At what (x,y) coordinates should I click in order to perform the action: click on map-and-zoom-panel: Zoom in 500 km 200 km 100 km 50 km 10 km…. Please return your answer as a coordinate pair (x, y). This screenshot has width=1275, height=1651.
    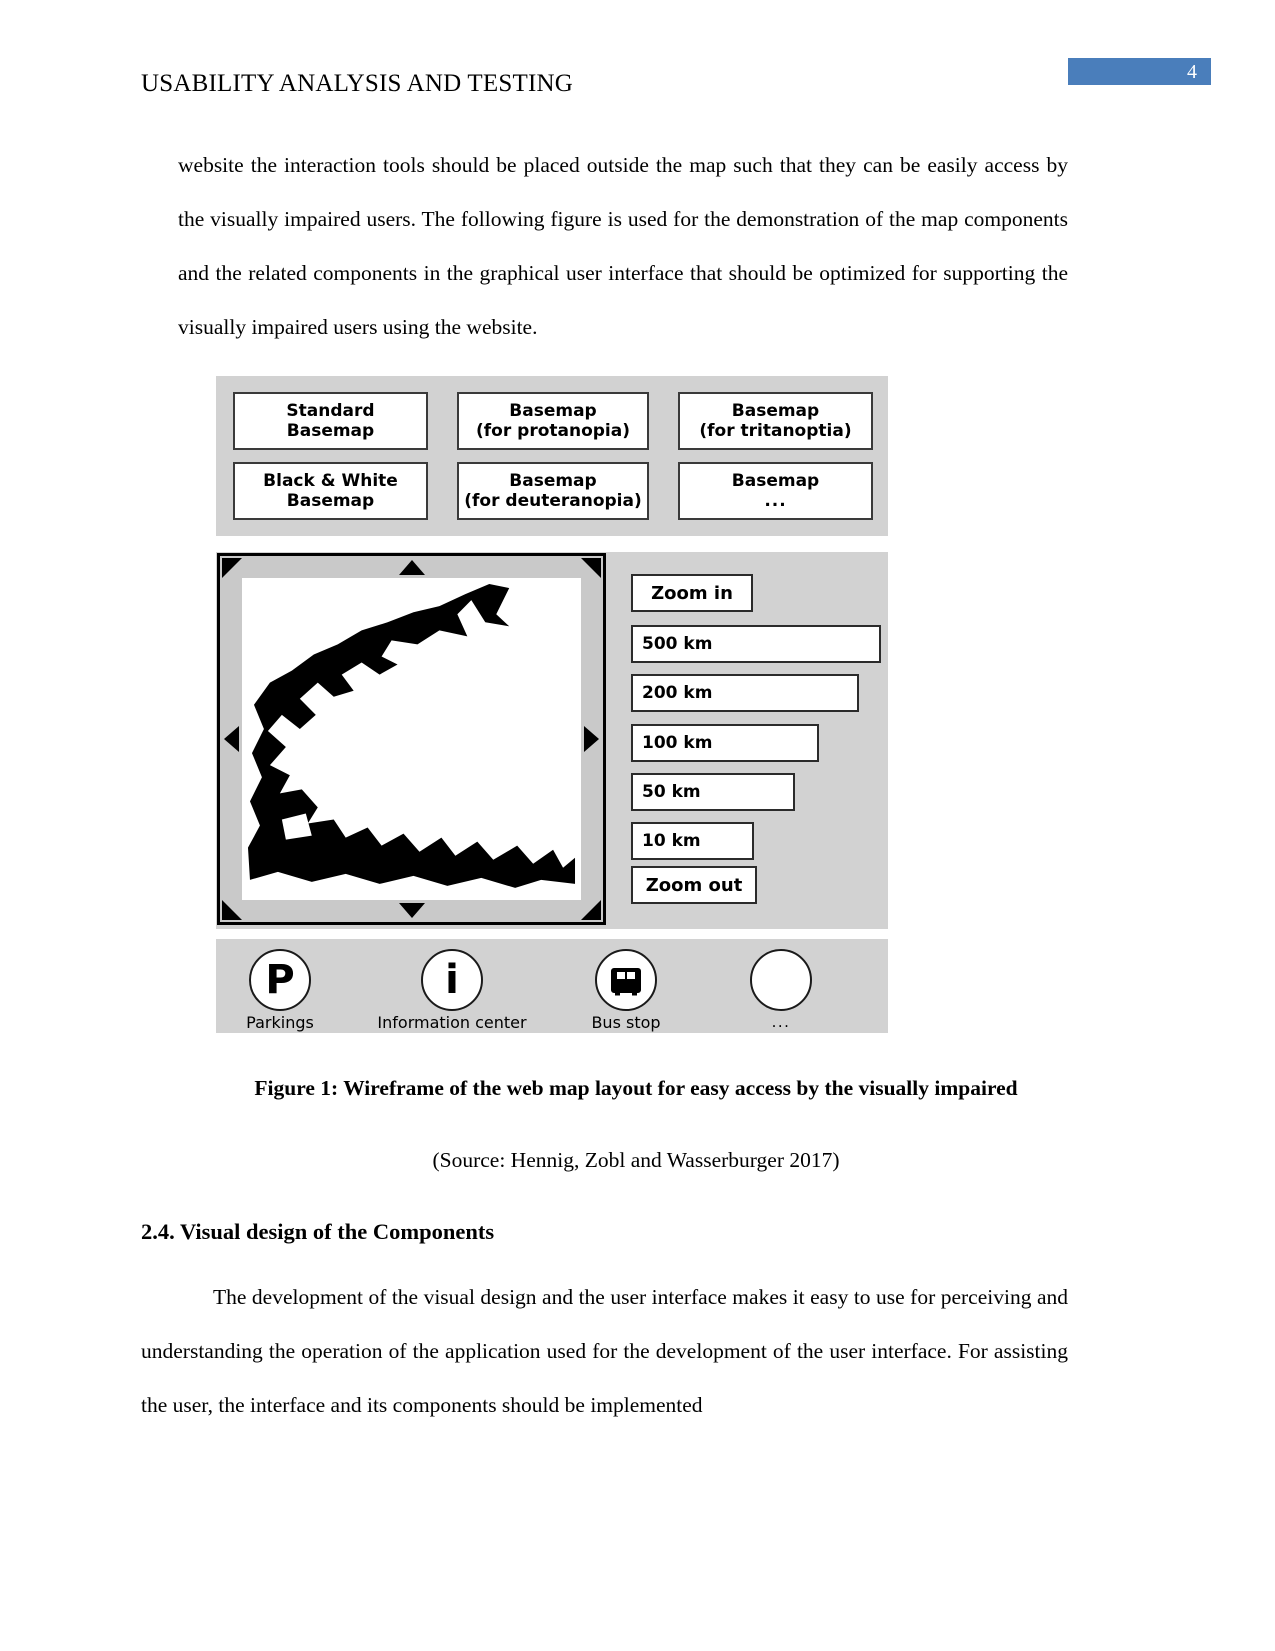
    Looking at the image, I should click on (552, 740).